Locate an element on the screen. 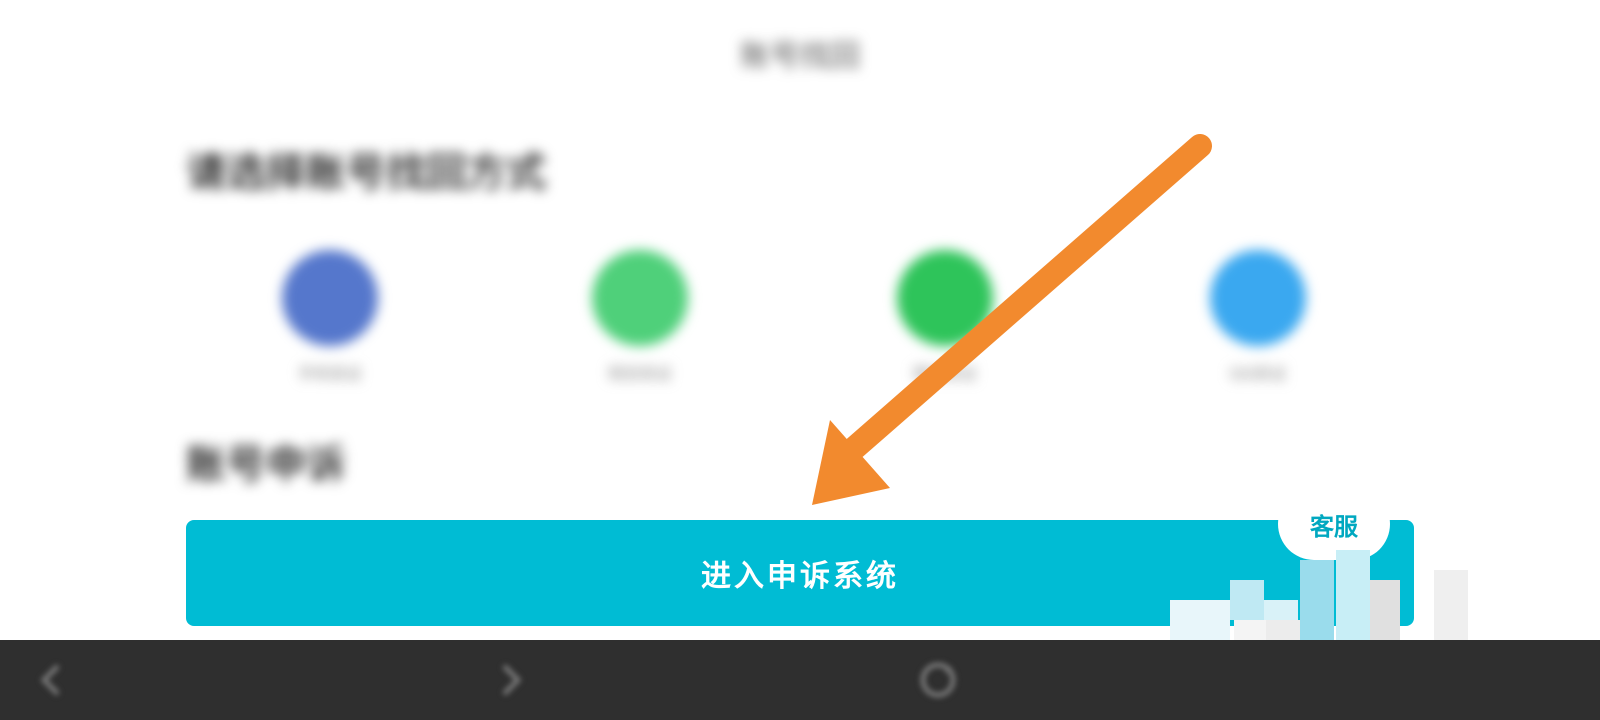  wechat-icon is located at coordinates (945, 298).